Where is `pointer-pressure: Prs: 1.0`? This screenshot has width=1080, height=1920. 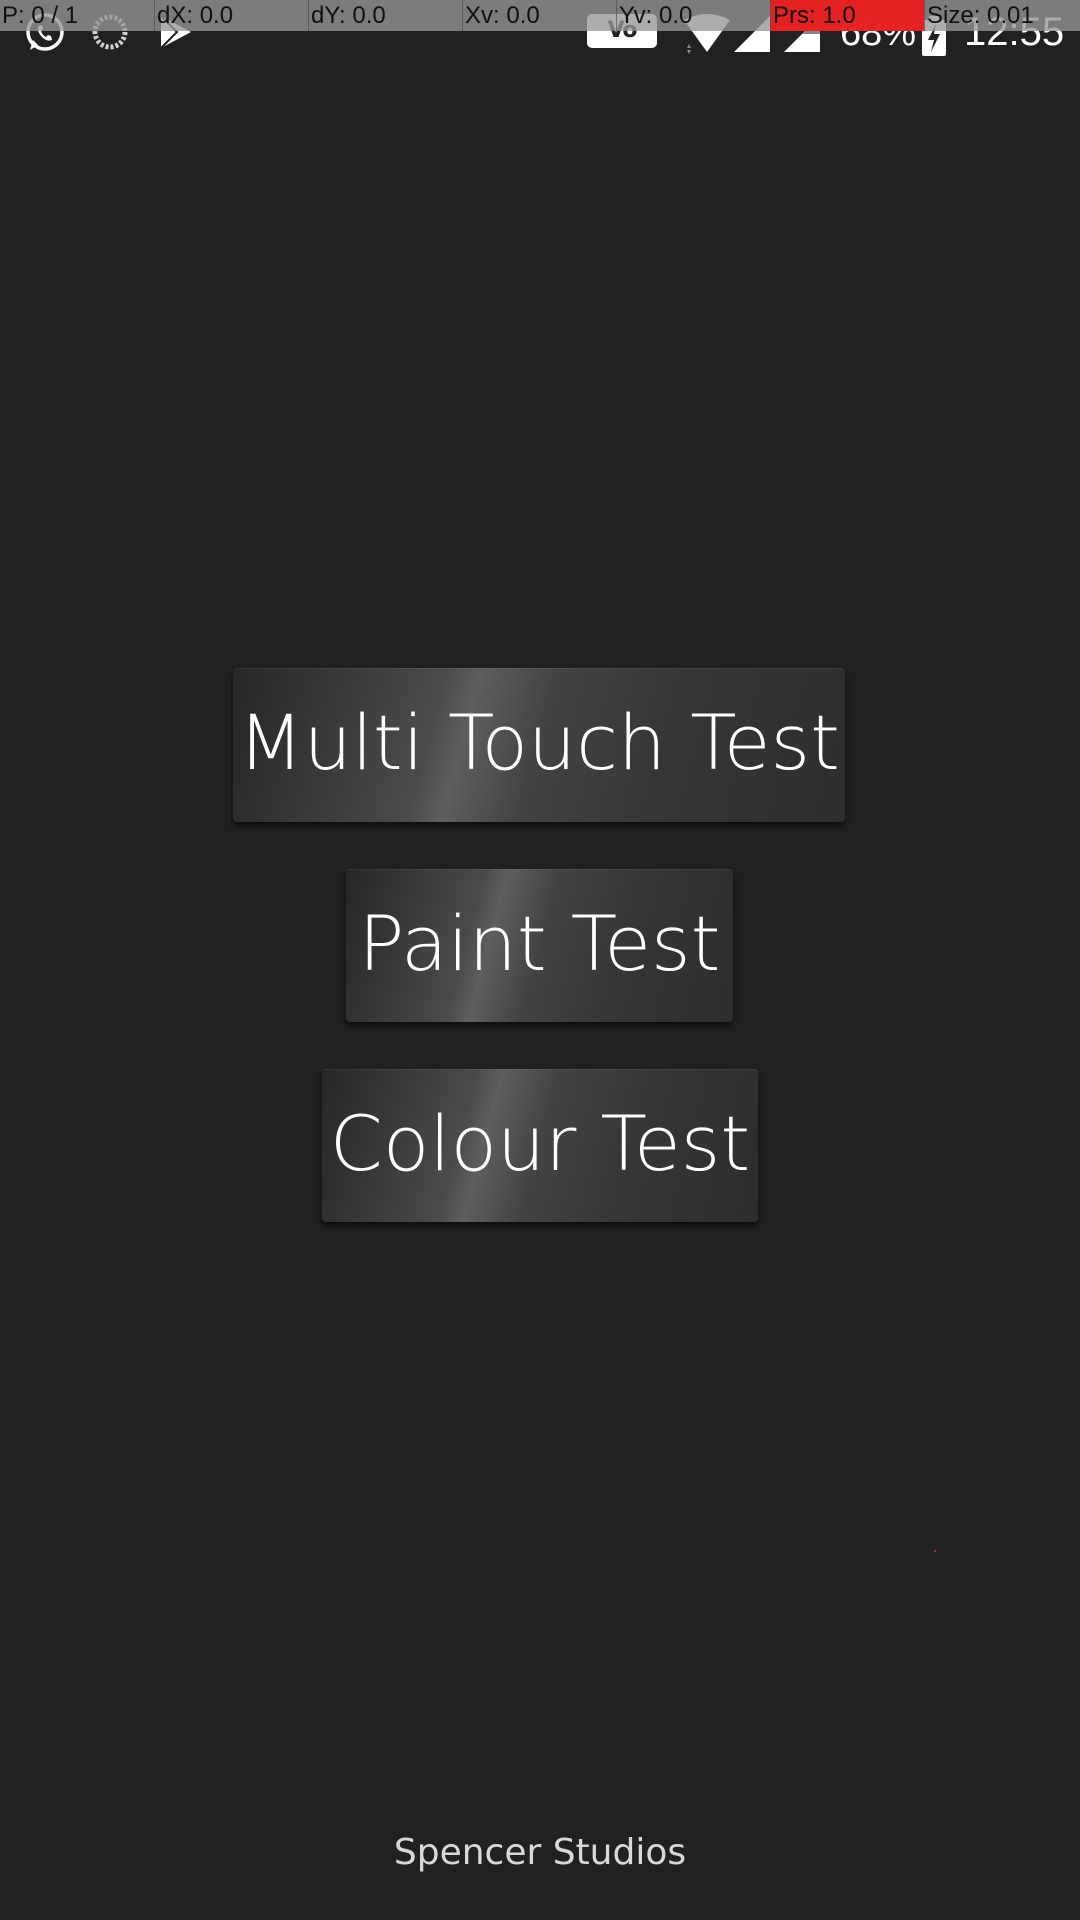
pointer-pressure: Prs: 1.0 is located at coordinates (847, 15).